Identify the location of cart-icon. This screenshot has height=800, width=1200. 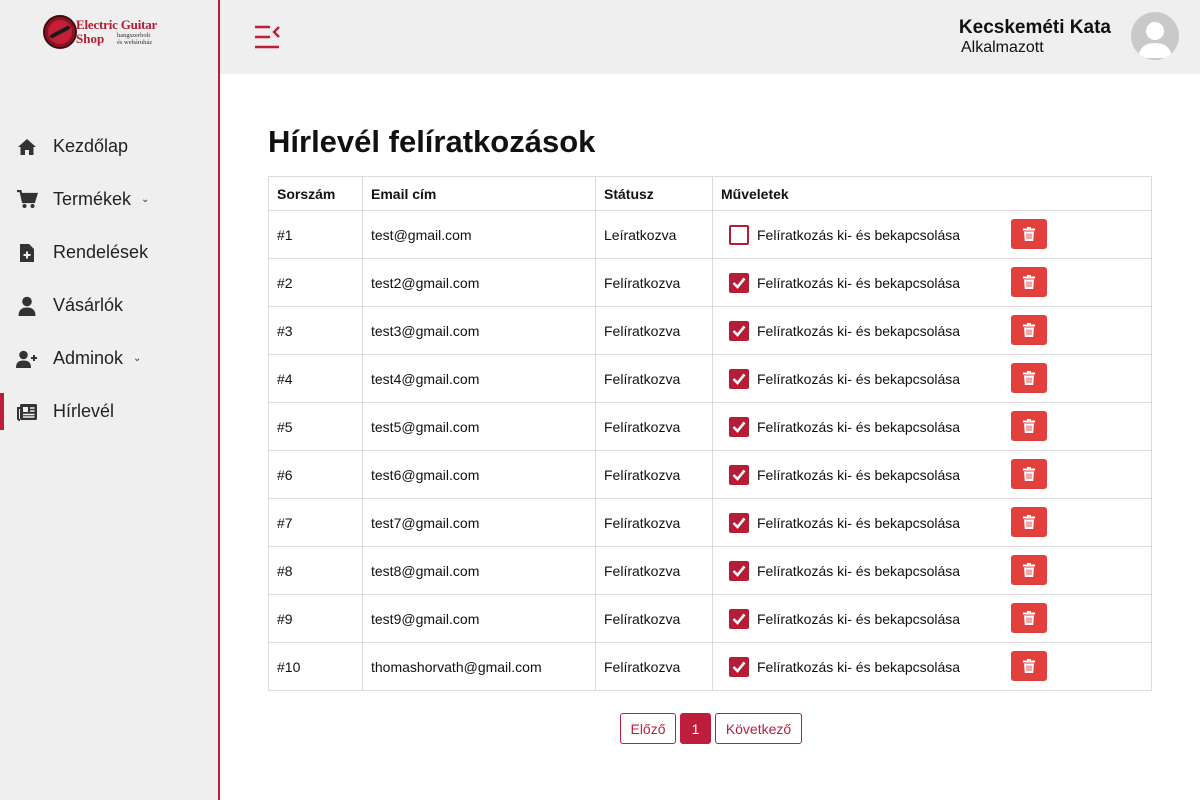
(27, 200).